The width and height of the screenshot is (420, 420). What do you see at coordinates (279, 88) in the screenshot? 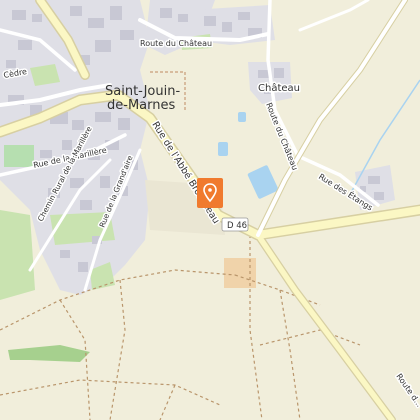
I see `hamlet-name: Château` at bounding box center [279, 88].